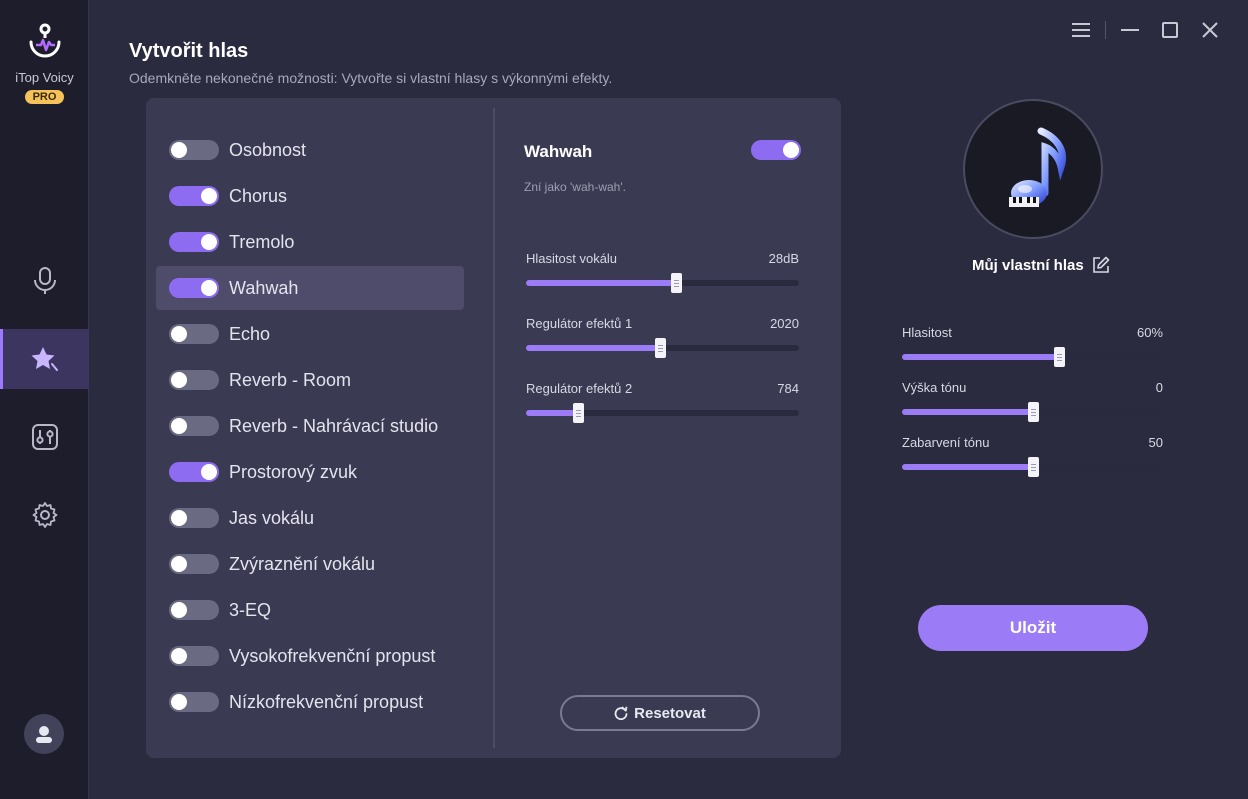 This screenshot has width=1248, height=799. I want to click on slider-value: 2020, so click(784, 323).